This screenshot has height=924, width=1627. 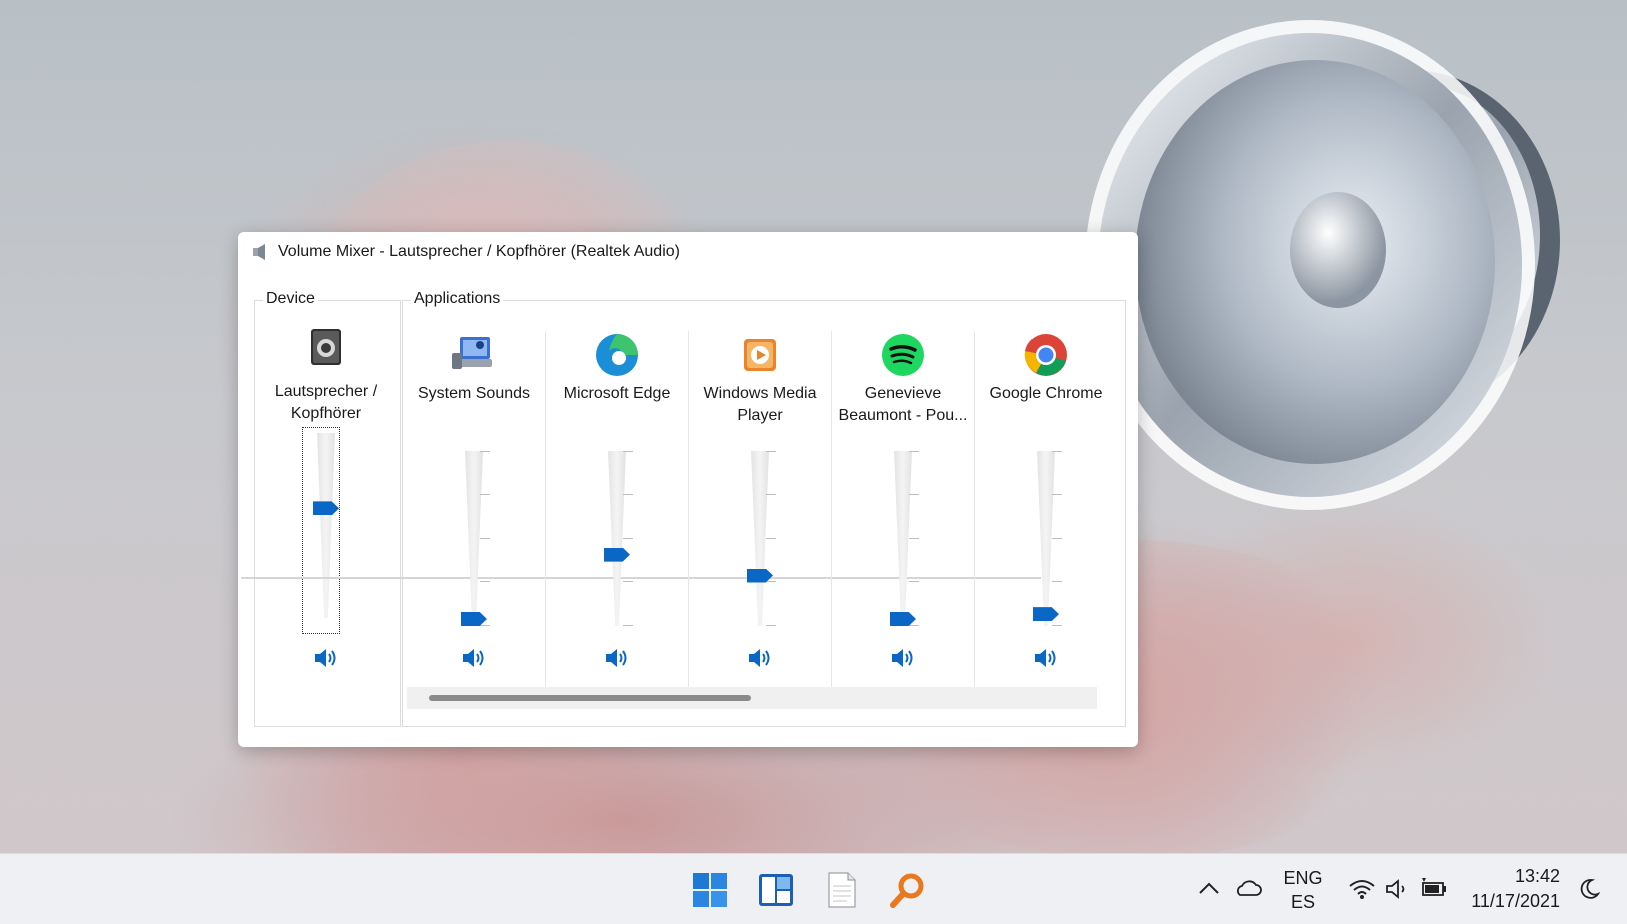 What do you see at coordinates (760, 496) in the screenshot?
I see `channel-windows-media-player: Windows Media Player` at bounding box center [760, 496].